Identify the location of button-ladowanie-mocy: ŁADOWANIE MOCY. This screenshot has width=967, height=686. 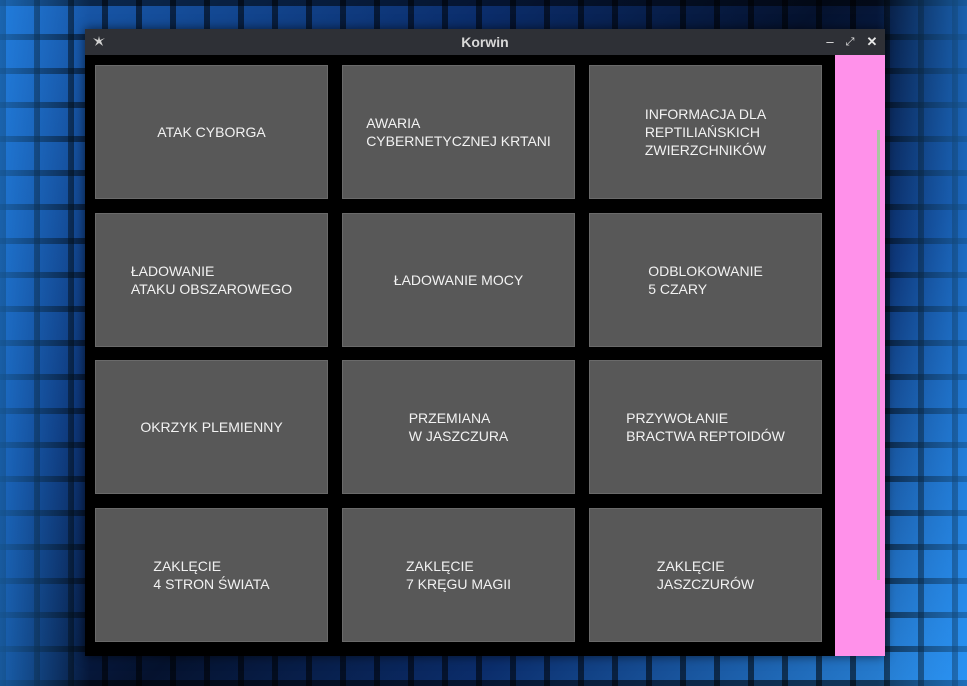
(458, 280).